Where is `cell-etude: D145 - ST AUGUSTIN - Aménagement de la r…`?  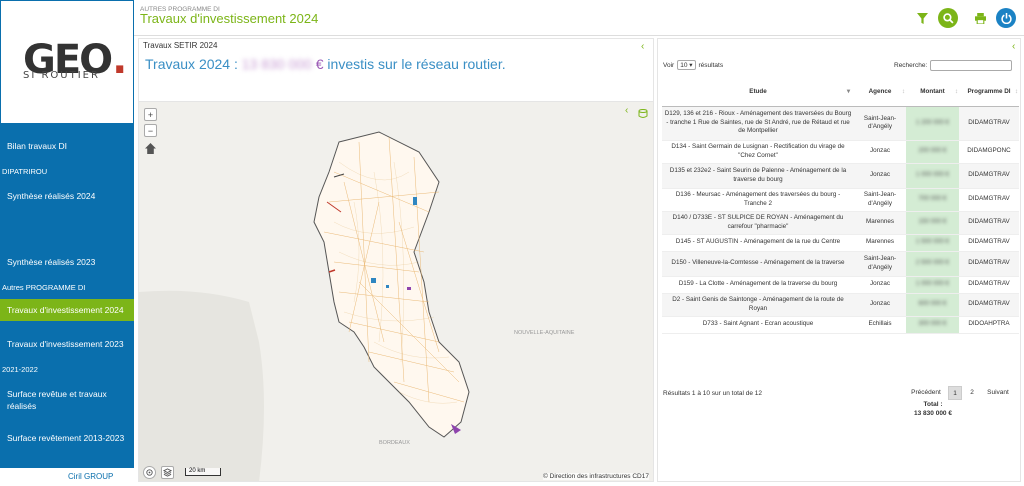 cell-etude: D145 - ST AUGUSTIN - Aménagement de la r… is located at coordinates (758, 243).